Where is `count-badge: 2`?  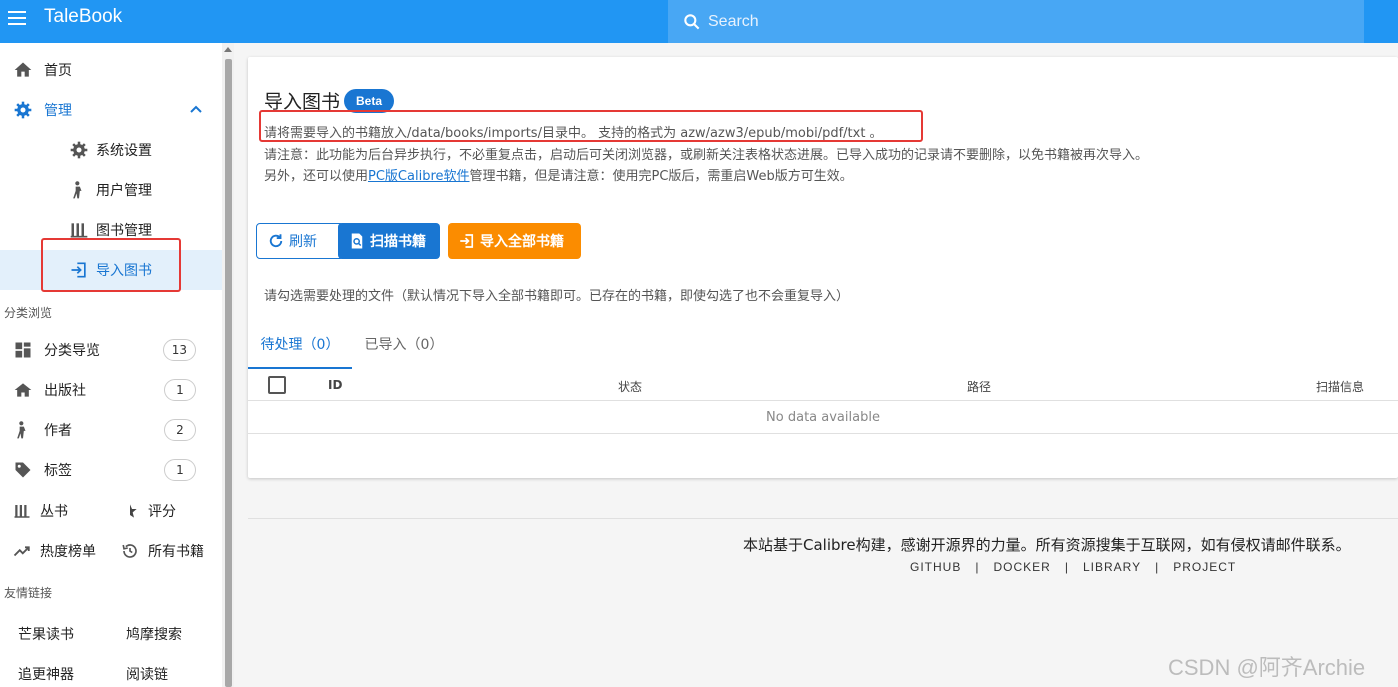 count-badge: 2 is located at coordinates (180, 430).